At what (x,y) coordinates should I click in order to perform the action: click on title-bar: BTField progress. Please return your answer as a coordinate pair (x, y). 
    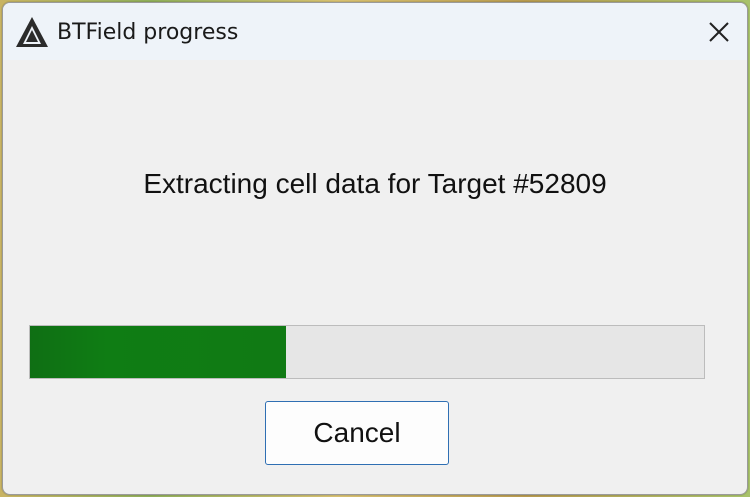
    Looking at the image, I should click on (375, 31).